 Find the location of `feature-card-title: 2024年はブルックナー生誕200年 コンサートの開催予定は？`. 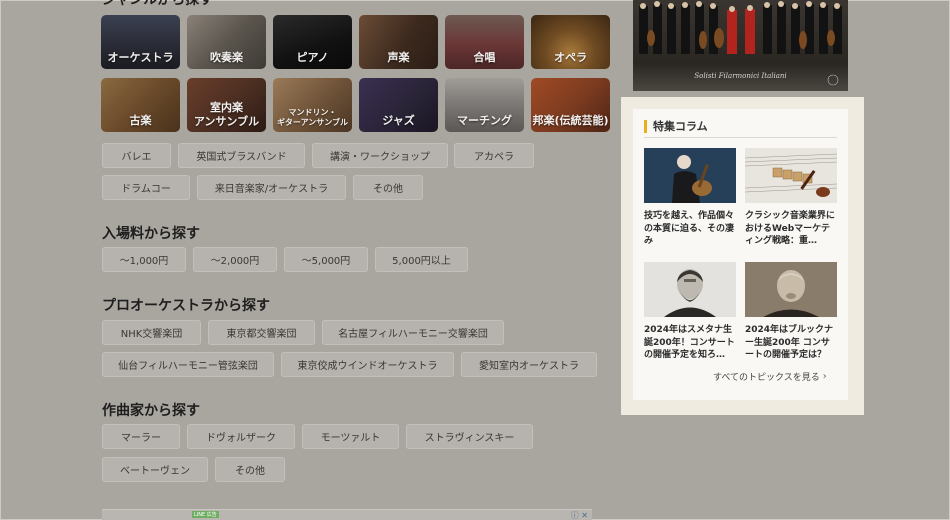

feature-card-title: 2024年はブルックナー生誕200年 コンサートの開催予定は？ is located at coordinates (789, 342).